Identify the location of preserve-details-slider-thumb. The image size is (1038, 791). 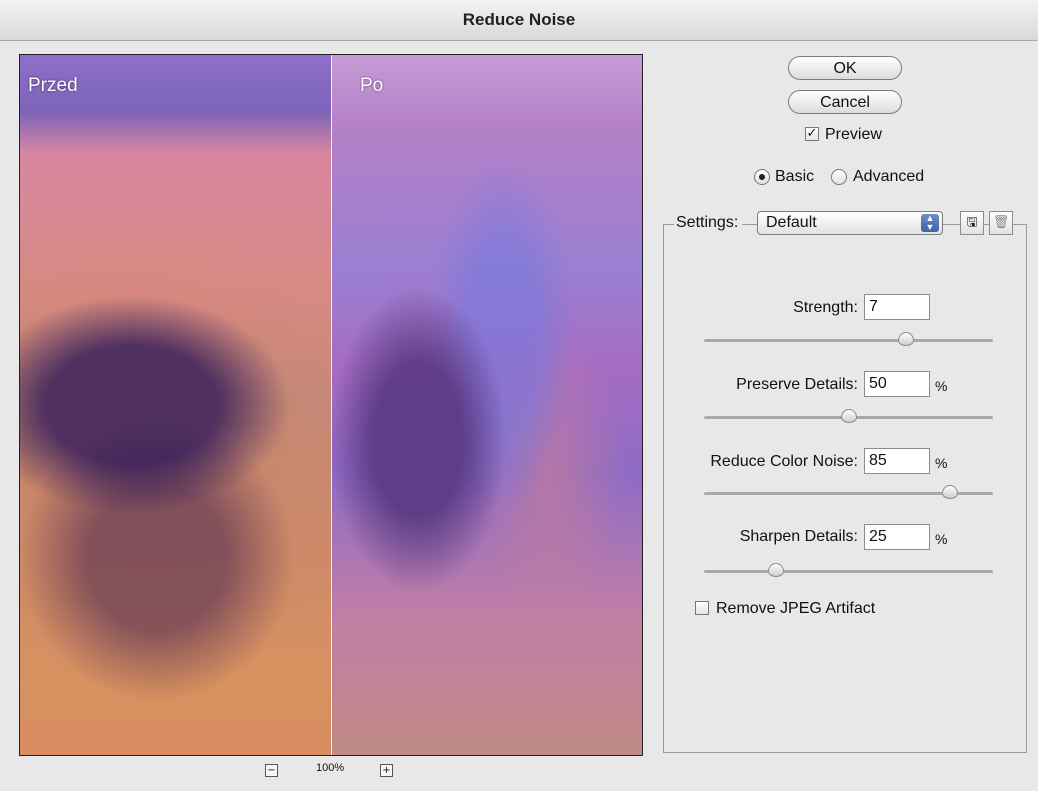
(848, 416).